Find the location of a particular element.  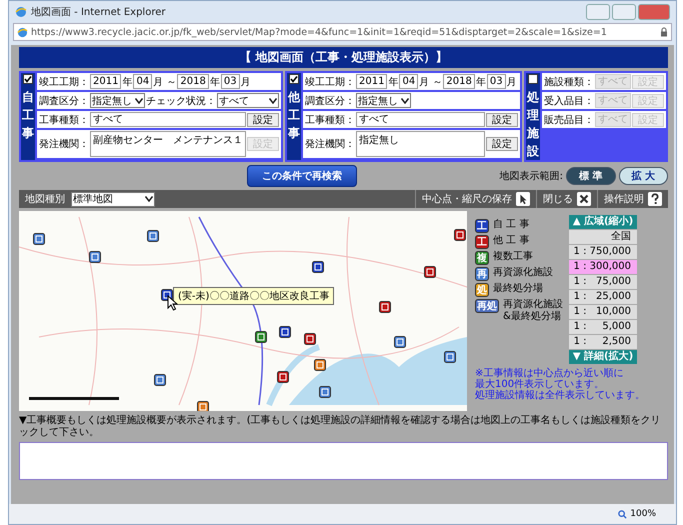

scale-option: 1 : 5,000 is located at coordinates (603, 327).